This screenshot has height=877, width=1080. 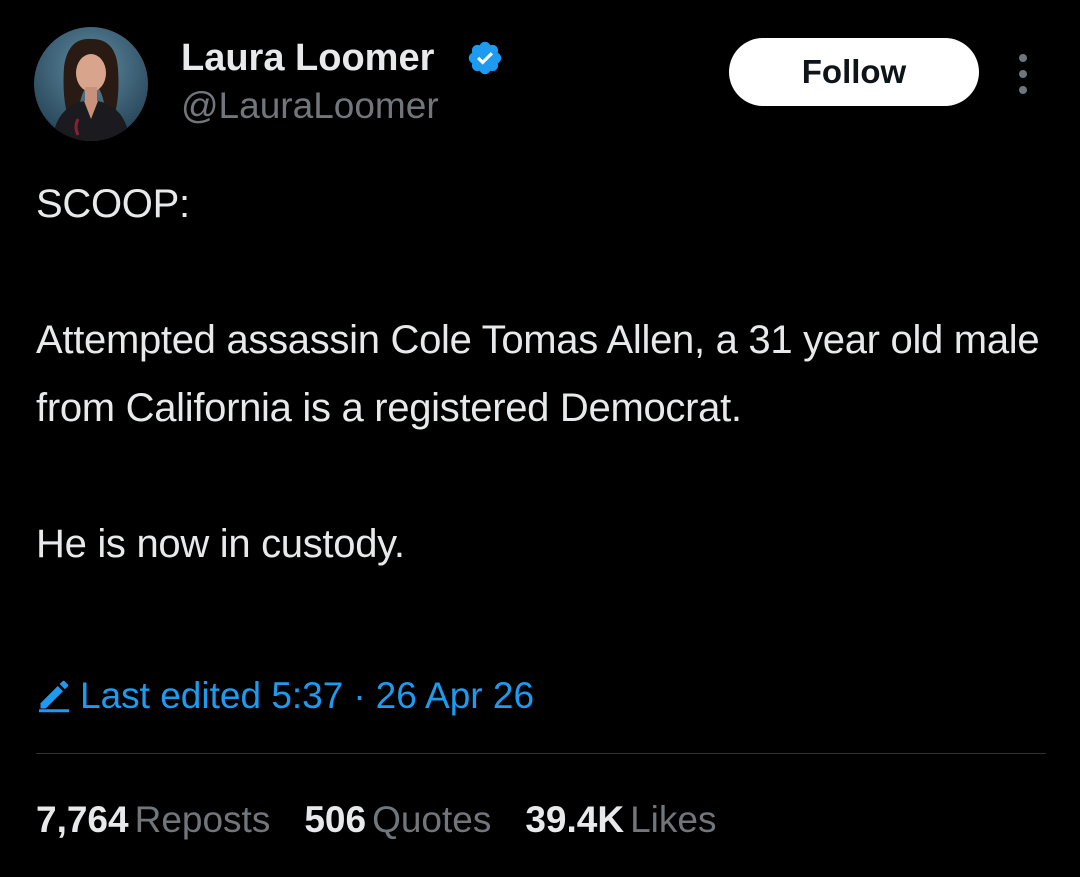 I want to click on pencil-icon, so click(x=54, y=696).